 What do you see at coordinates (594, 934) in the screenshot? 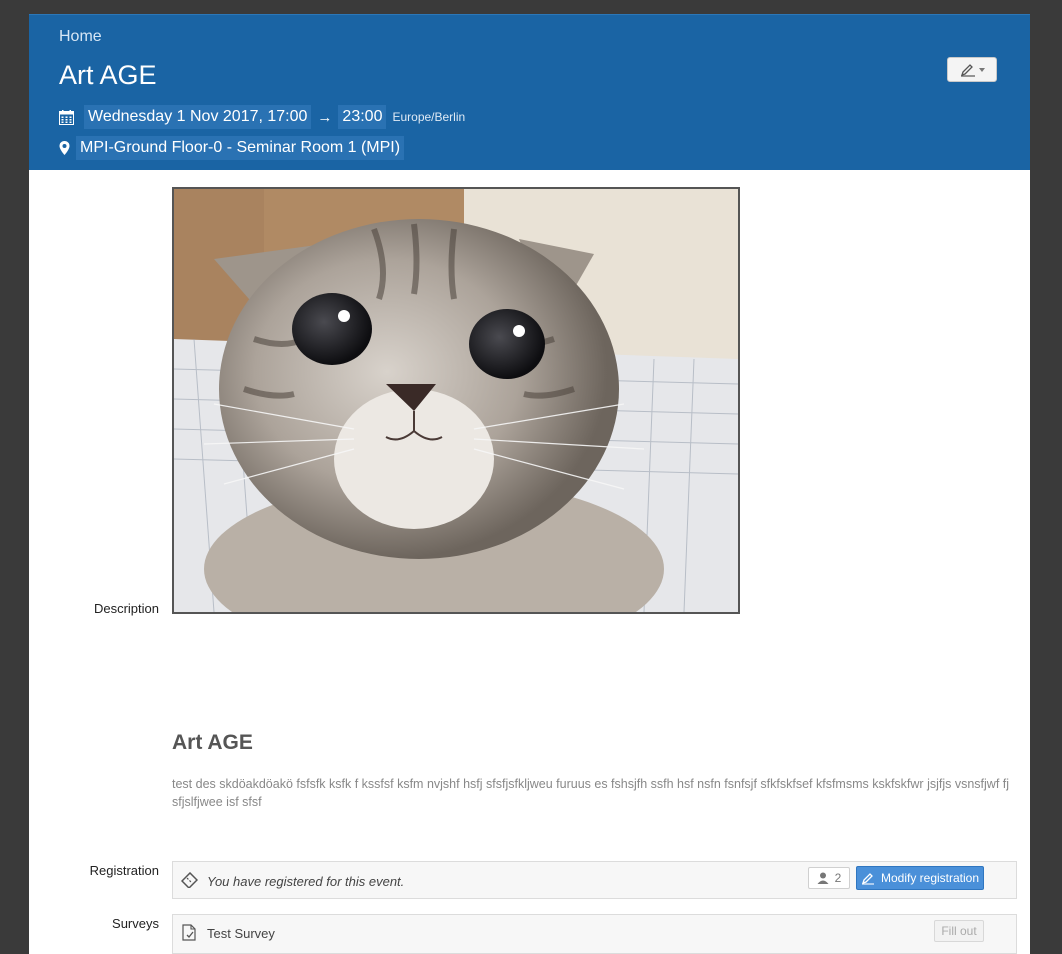
I see `surveys-box: Test Survey Fill out` at bounding box center [594, 934].